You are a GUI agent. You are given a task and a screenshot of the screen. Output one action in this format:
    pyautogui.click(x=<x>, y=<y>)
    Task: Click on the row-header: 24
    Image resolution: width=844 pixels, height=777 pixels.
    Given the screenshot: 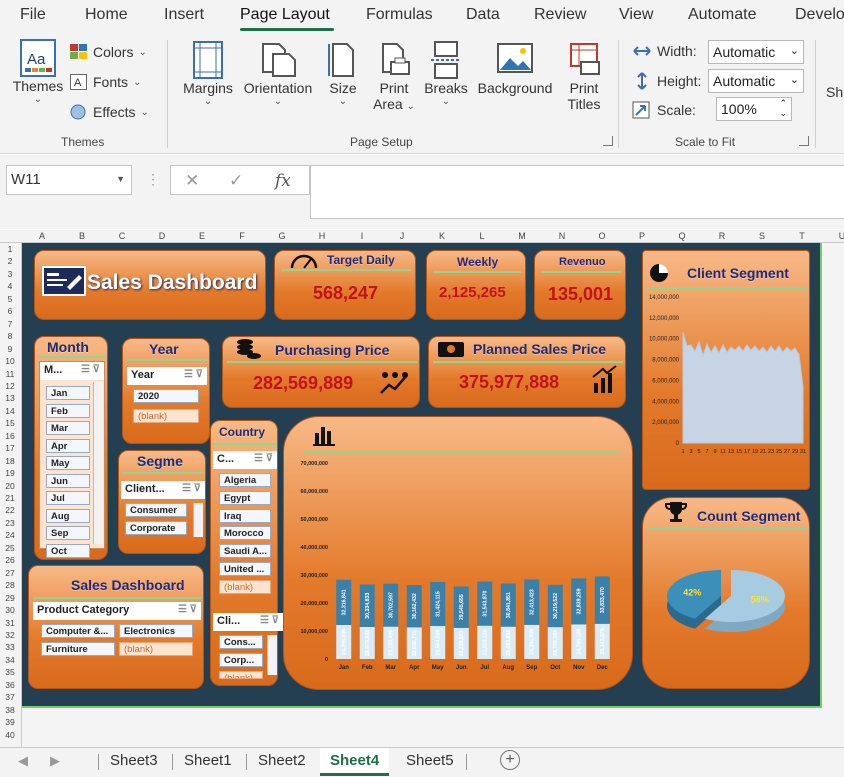 What is the action you would take?
    pyautogui.click(x=10, y=535)
    